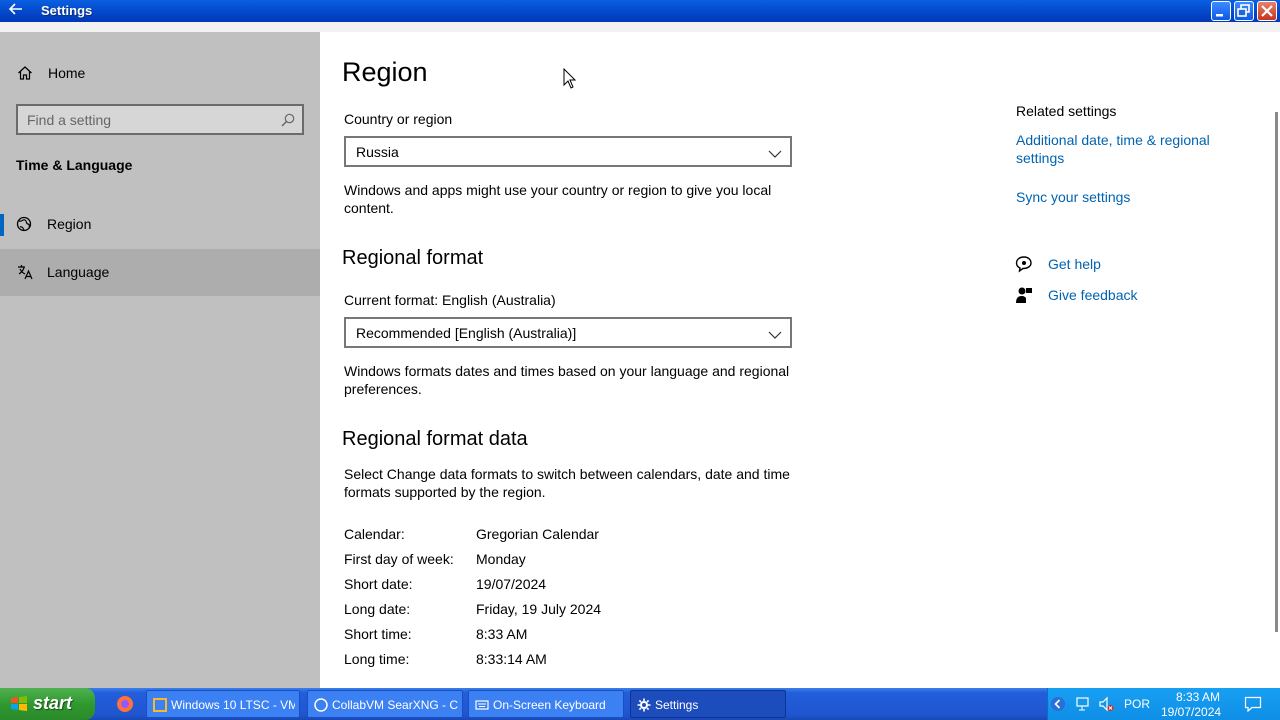  What do you see at coordinates (1267, 11) in the screenshot?
I see `close-button` at bounding box center [1267, 11].